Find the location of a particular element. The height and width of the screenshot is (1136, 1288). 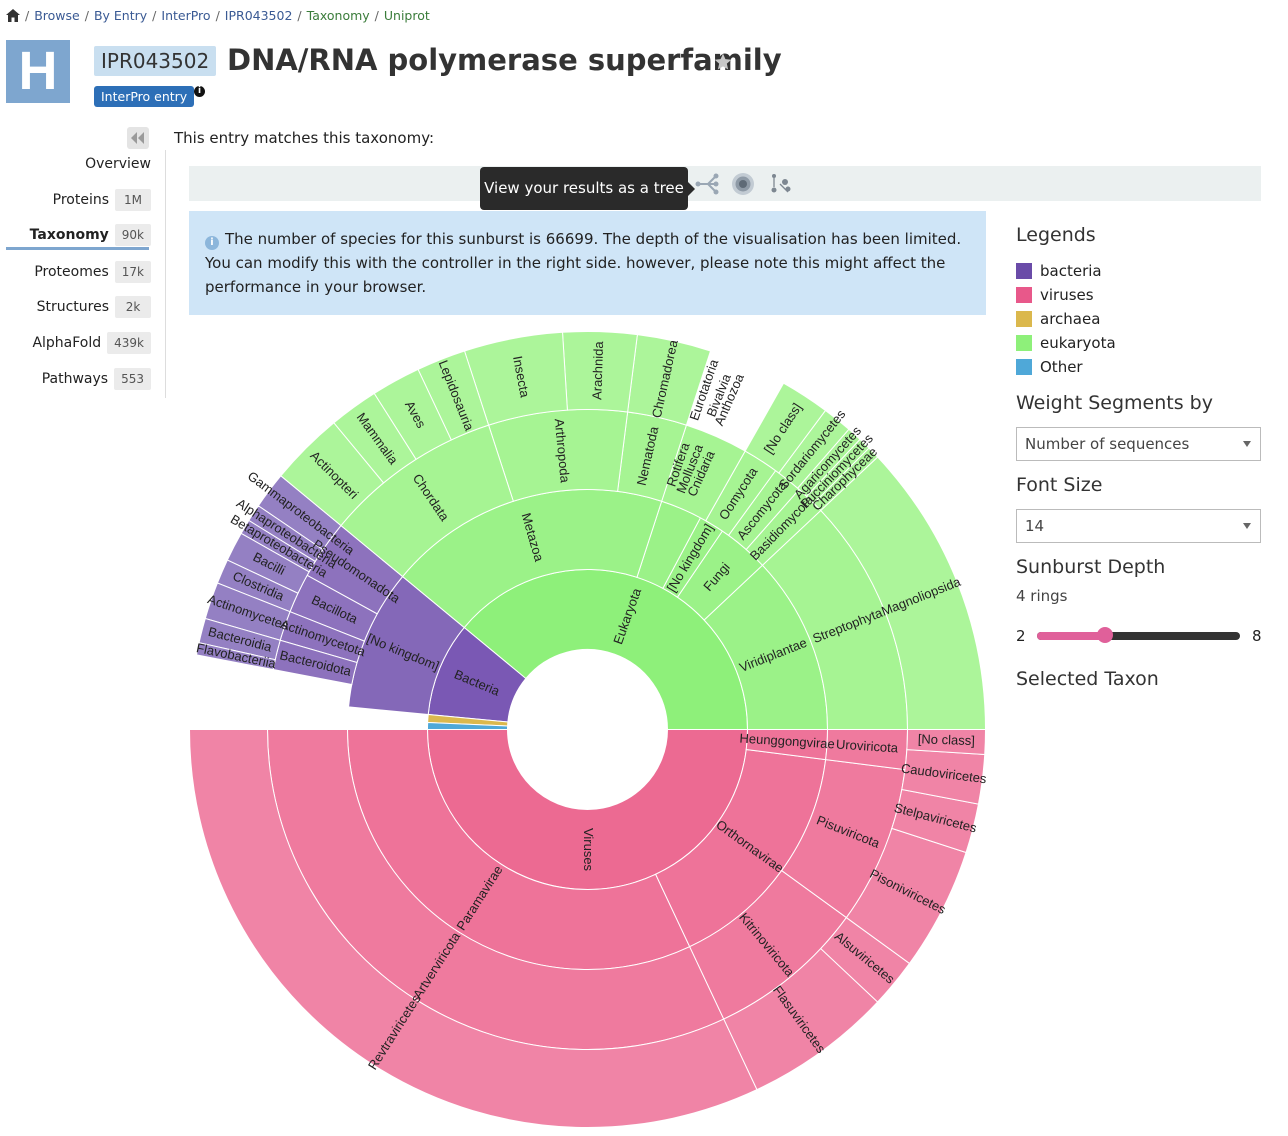

sunburst-label: Viruses is located at coordinates (588, 850).